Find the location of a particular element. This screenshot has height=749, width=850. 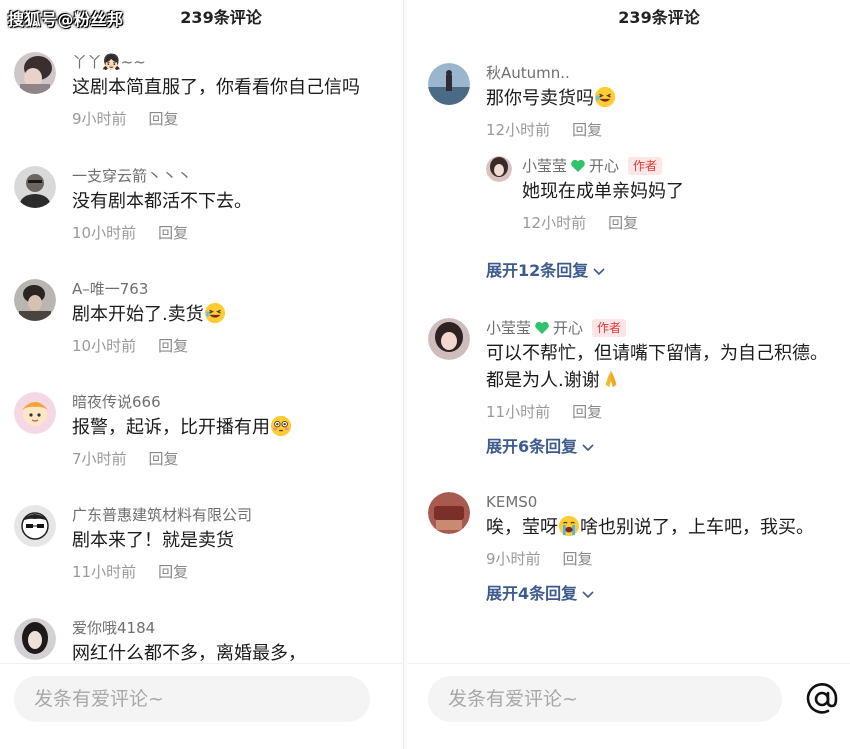

reply-username-text: 小莹莹 is located at coordinates (544, 166).